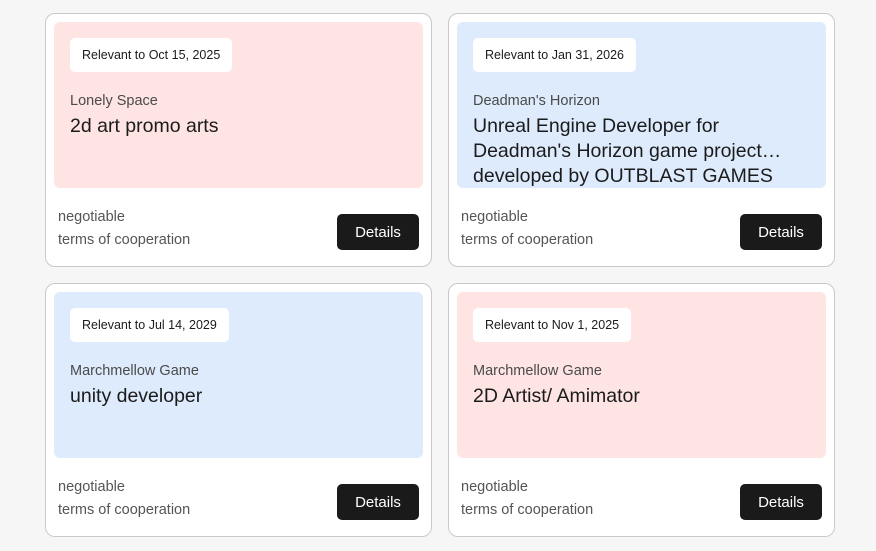  Describe the element at coordinates (136, 396) in the screenshot. I see `job-title: unity developer` at that location.